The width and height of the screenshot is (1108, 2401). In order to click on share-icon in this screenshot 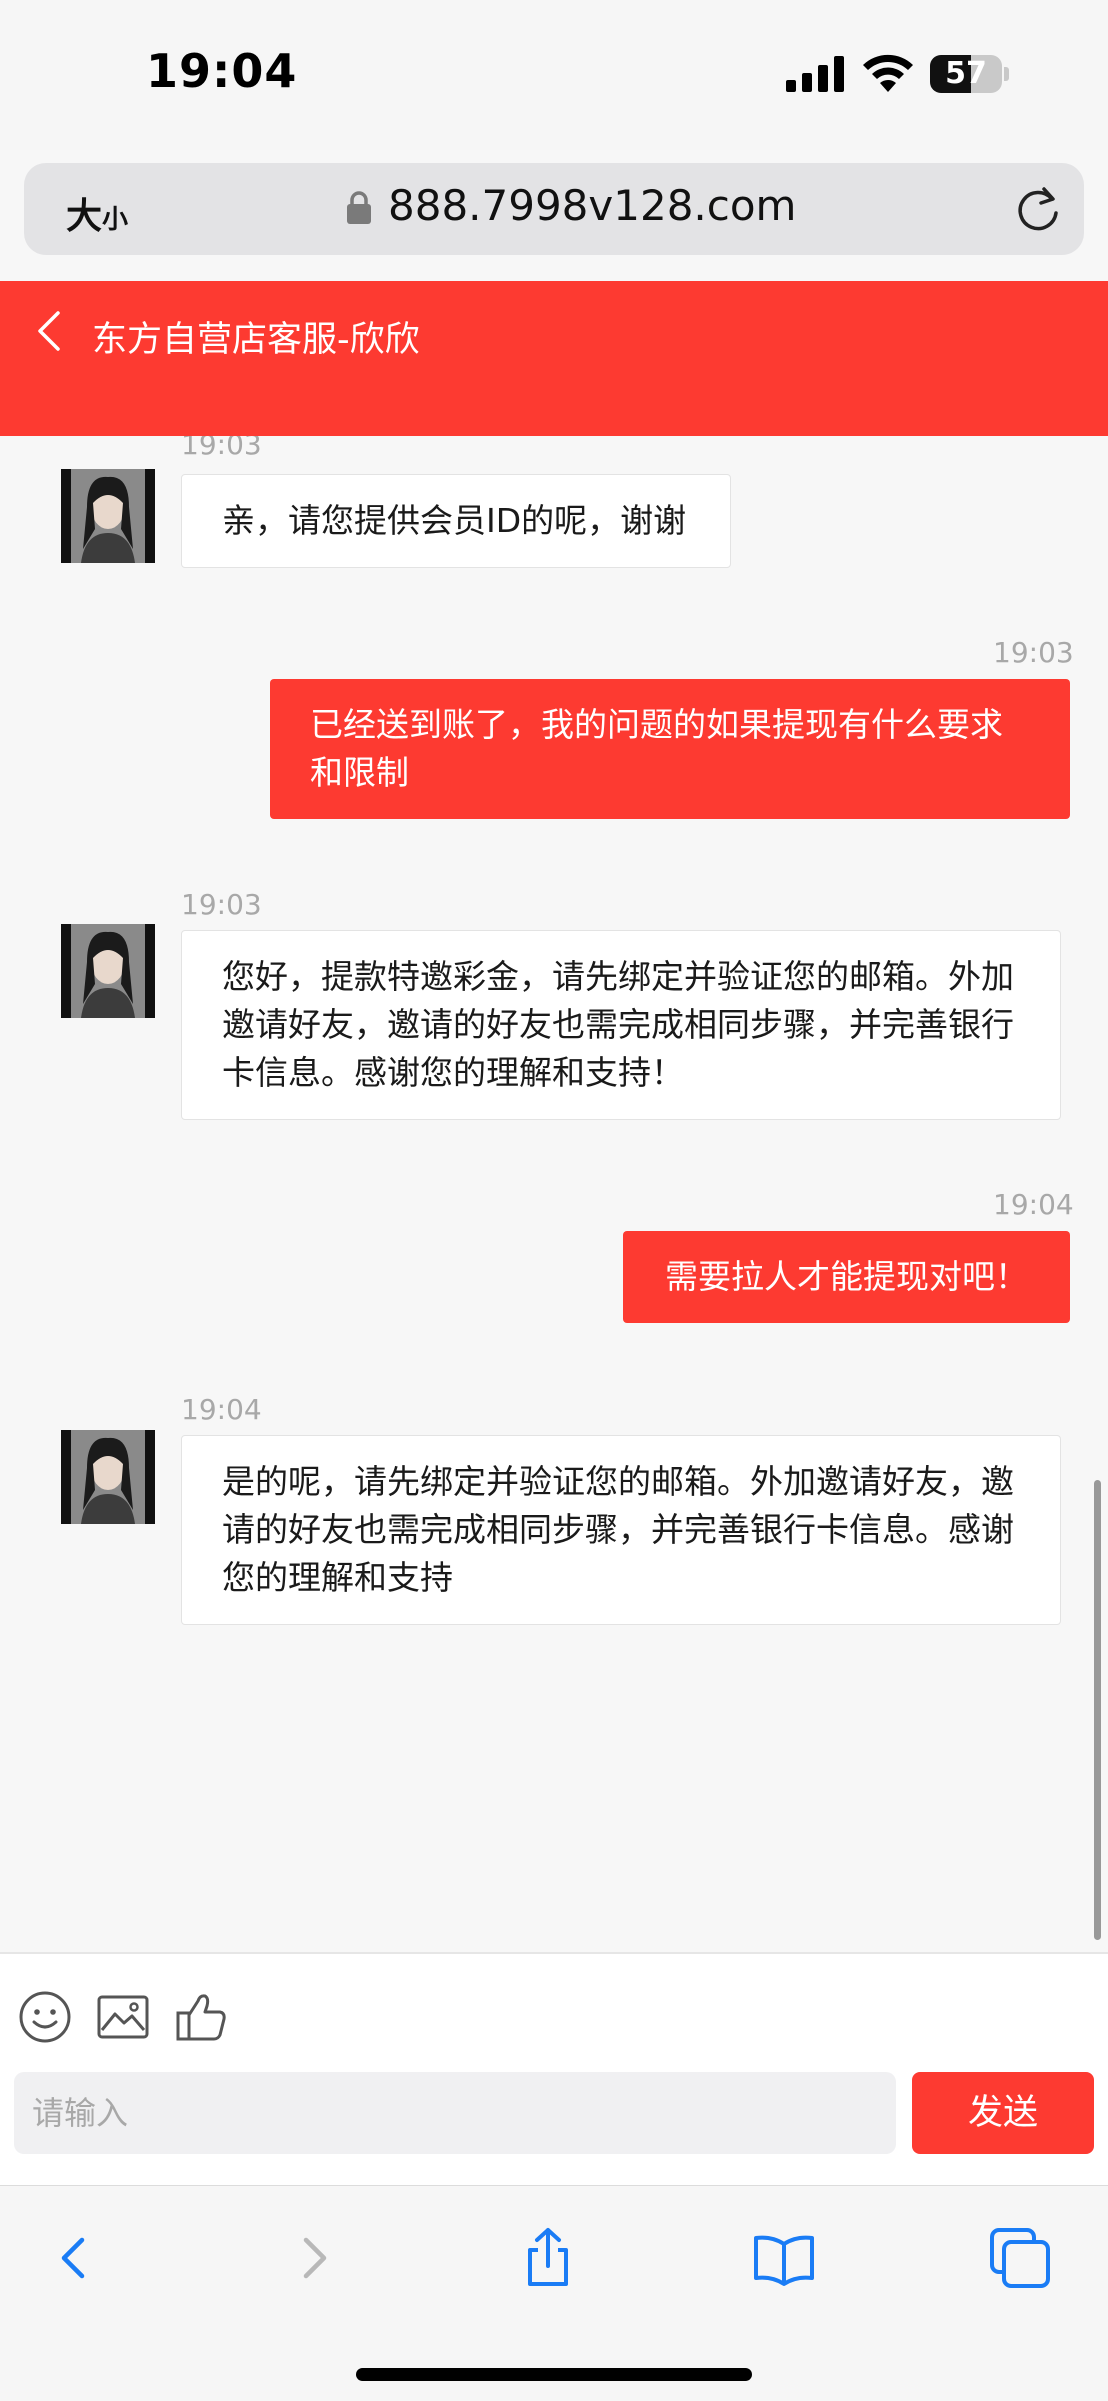, I will do `click(548, 2258)`.